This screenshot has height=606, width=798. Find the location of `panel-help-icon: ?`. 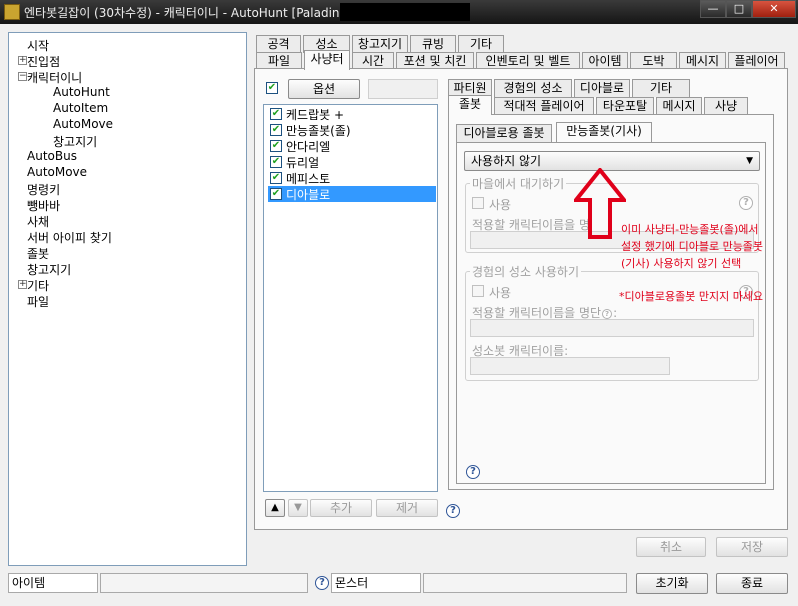

panel-help-icon: ? is located at coordinates (473, 472).